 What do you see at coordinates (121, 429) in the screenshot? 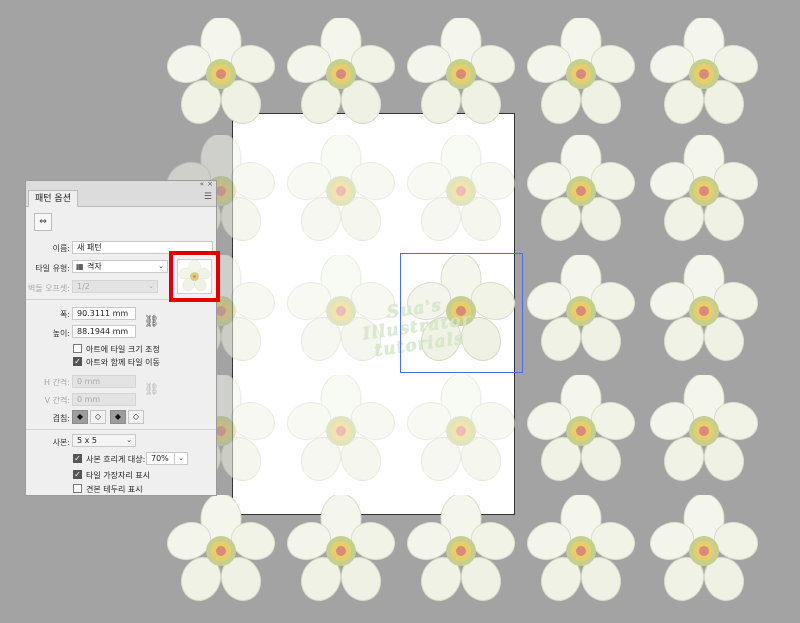
I see `divider` at bounding box center [121, 429].